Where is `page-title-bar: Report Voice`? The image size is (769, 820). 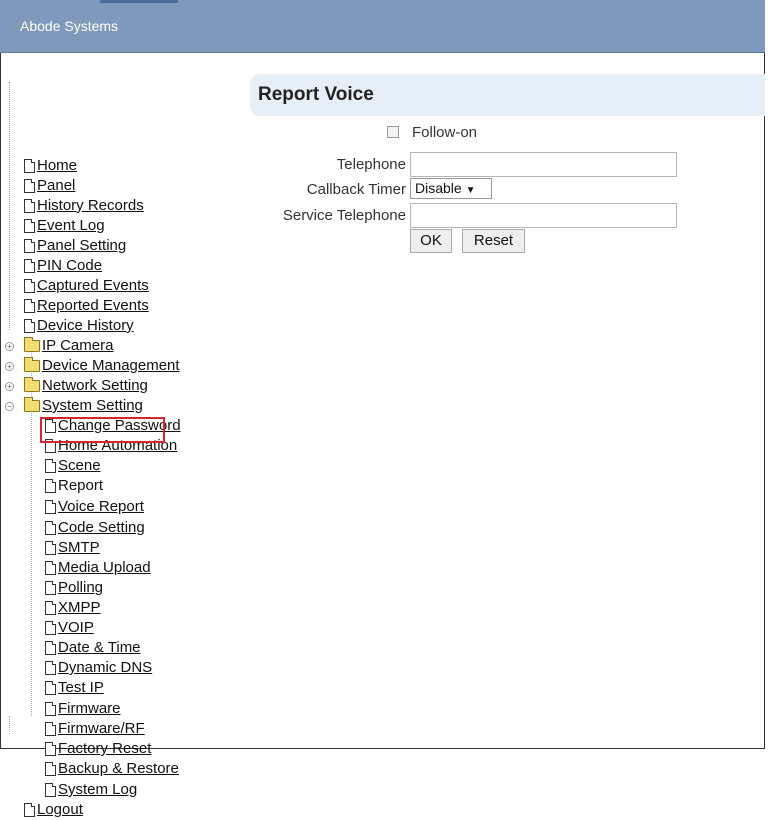 page-title-bar: Report Voice is located at coordinates (507, 95).